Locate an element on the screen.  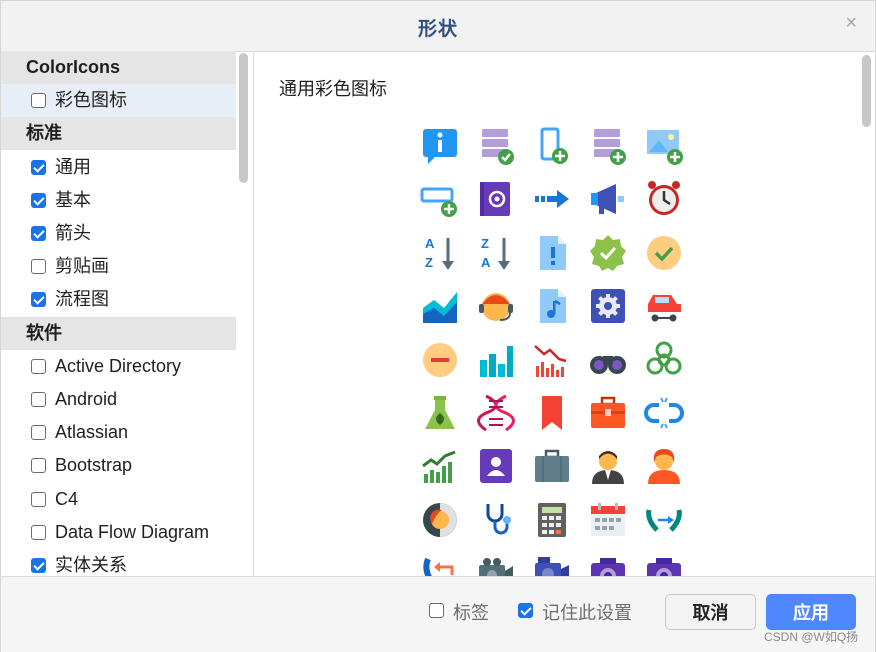
database-add-icon is located at coordinates (608, 146).